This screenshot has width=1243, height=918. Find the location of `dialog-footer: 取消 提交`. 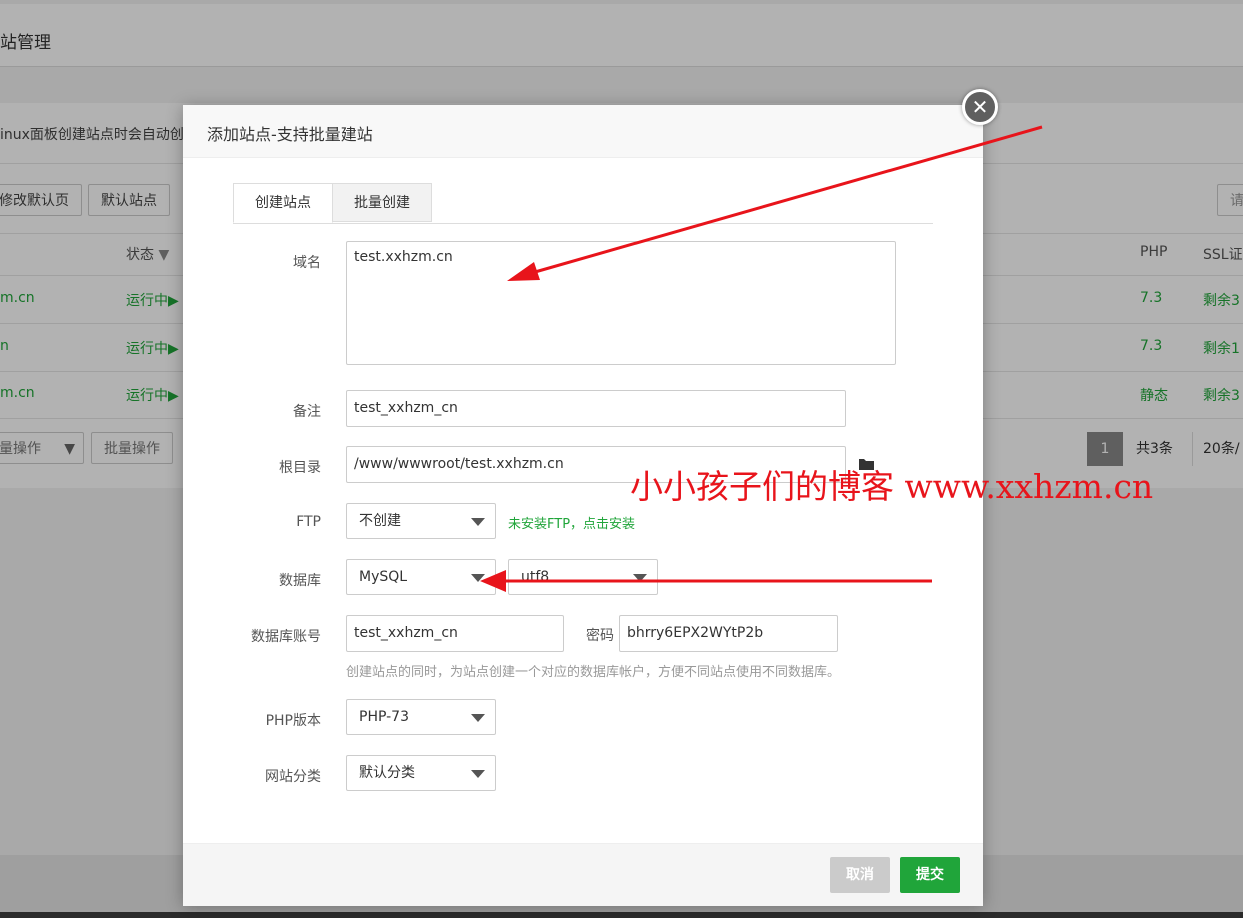

dialog-footer: 取消 提交 is located at coordinates (583, 874).